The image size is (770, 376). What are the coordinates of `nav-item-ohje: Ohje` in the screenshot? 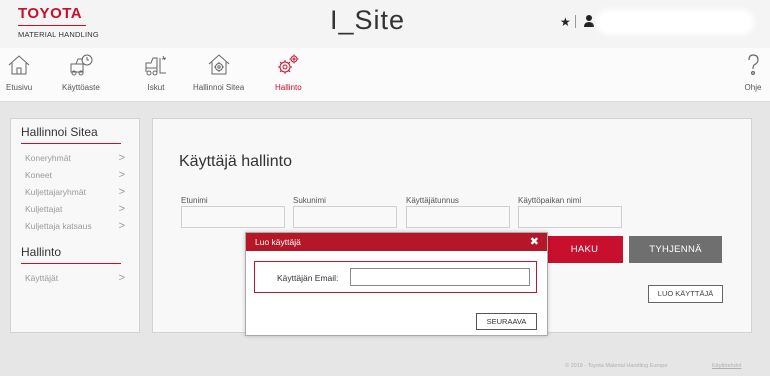 It's located at (753, 72).